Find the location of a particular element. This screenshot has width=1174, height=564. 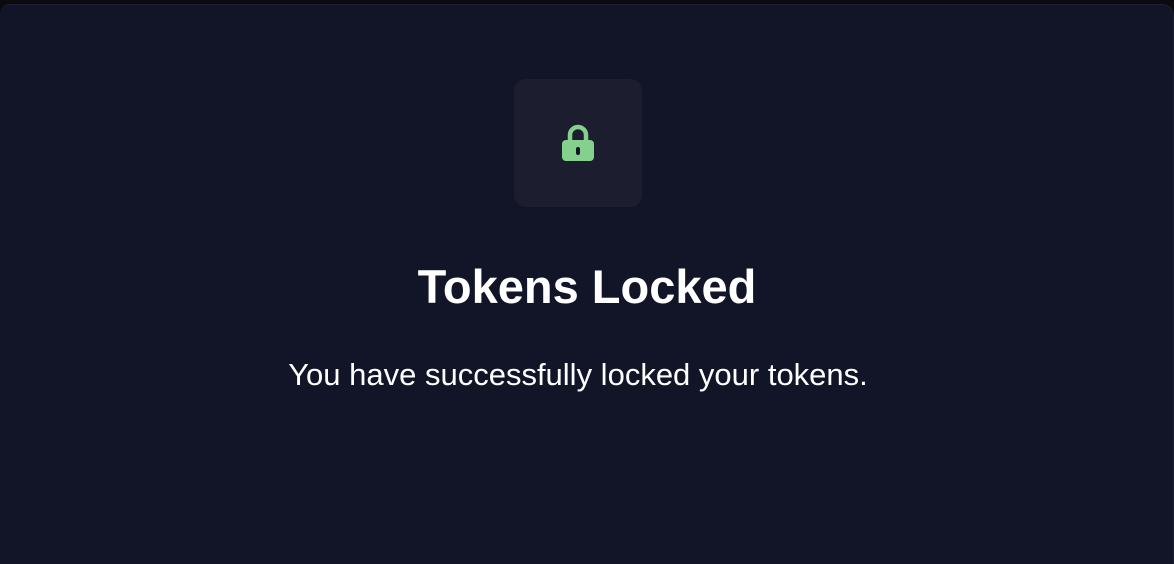

lock-icon-tile is located at coordinates (578, 143).